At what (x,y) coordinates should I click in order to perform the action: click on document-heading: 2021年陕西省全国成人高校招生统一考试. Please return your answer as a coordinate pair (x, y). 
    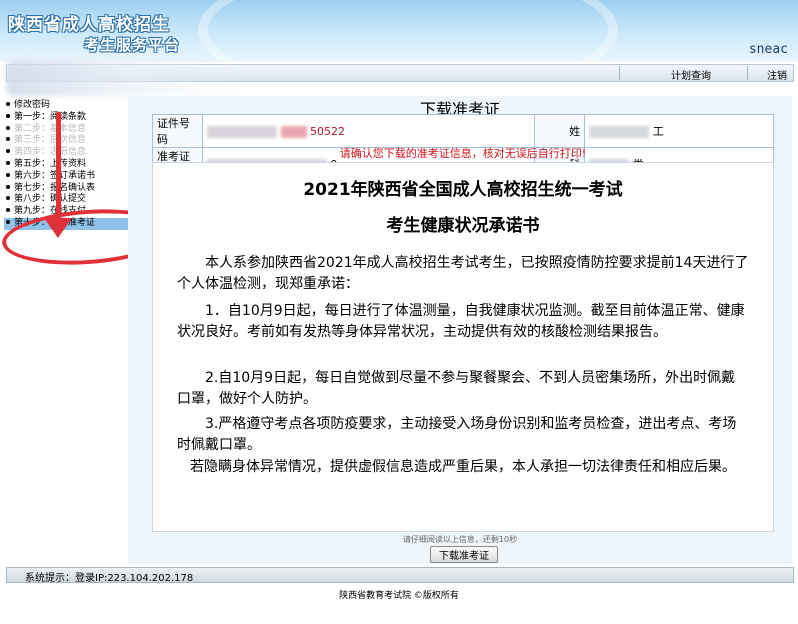
    Looking at the image, I should click on (463, 190).